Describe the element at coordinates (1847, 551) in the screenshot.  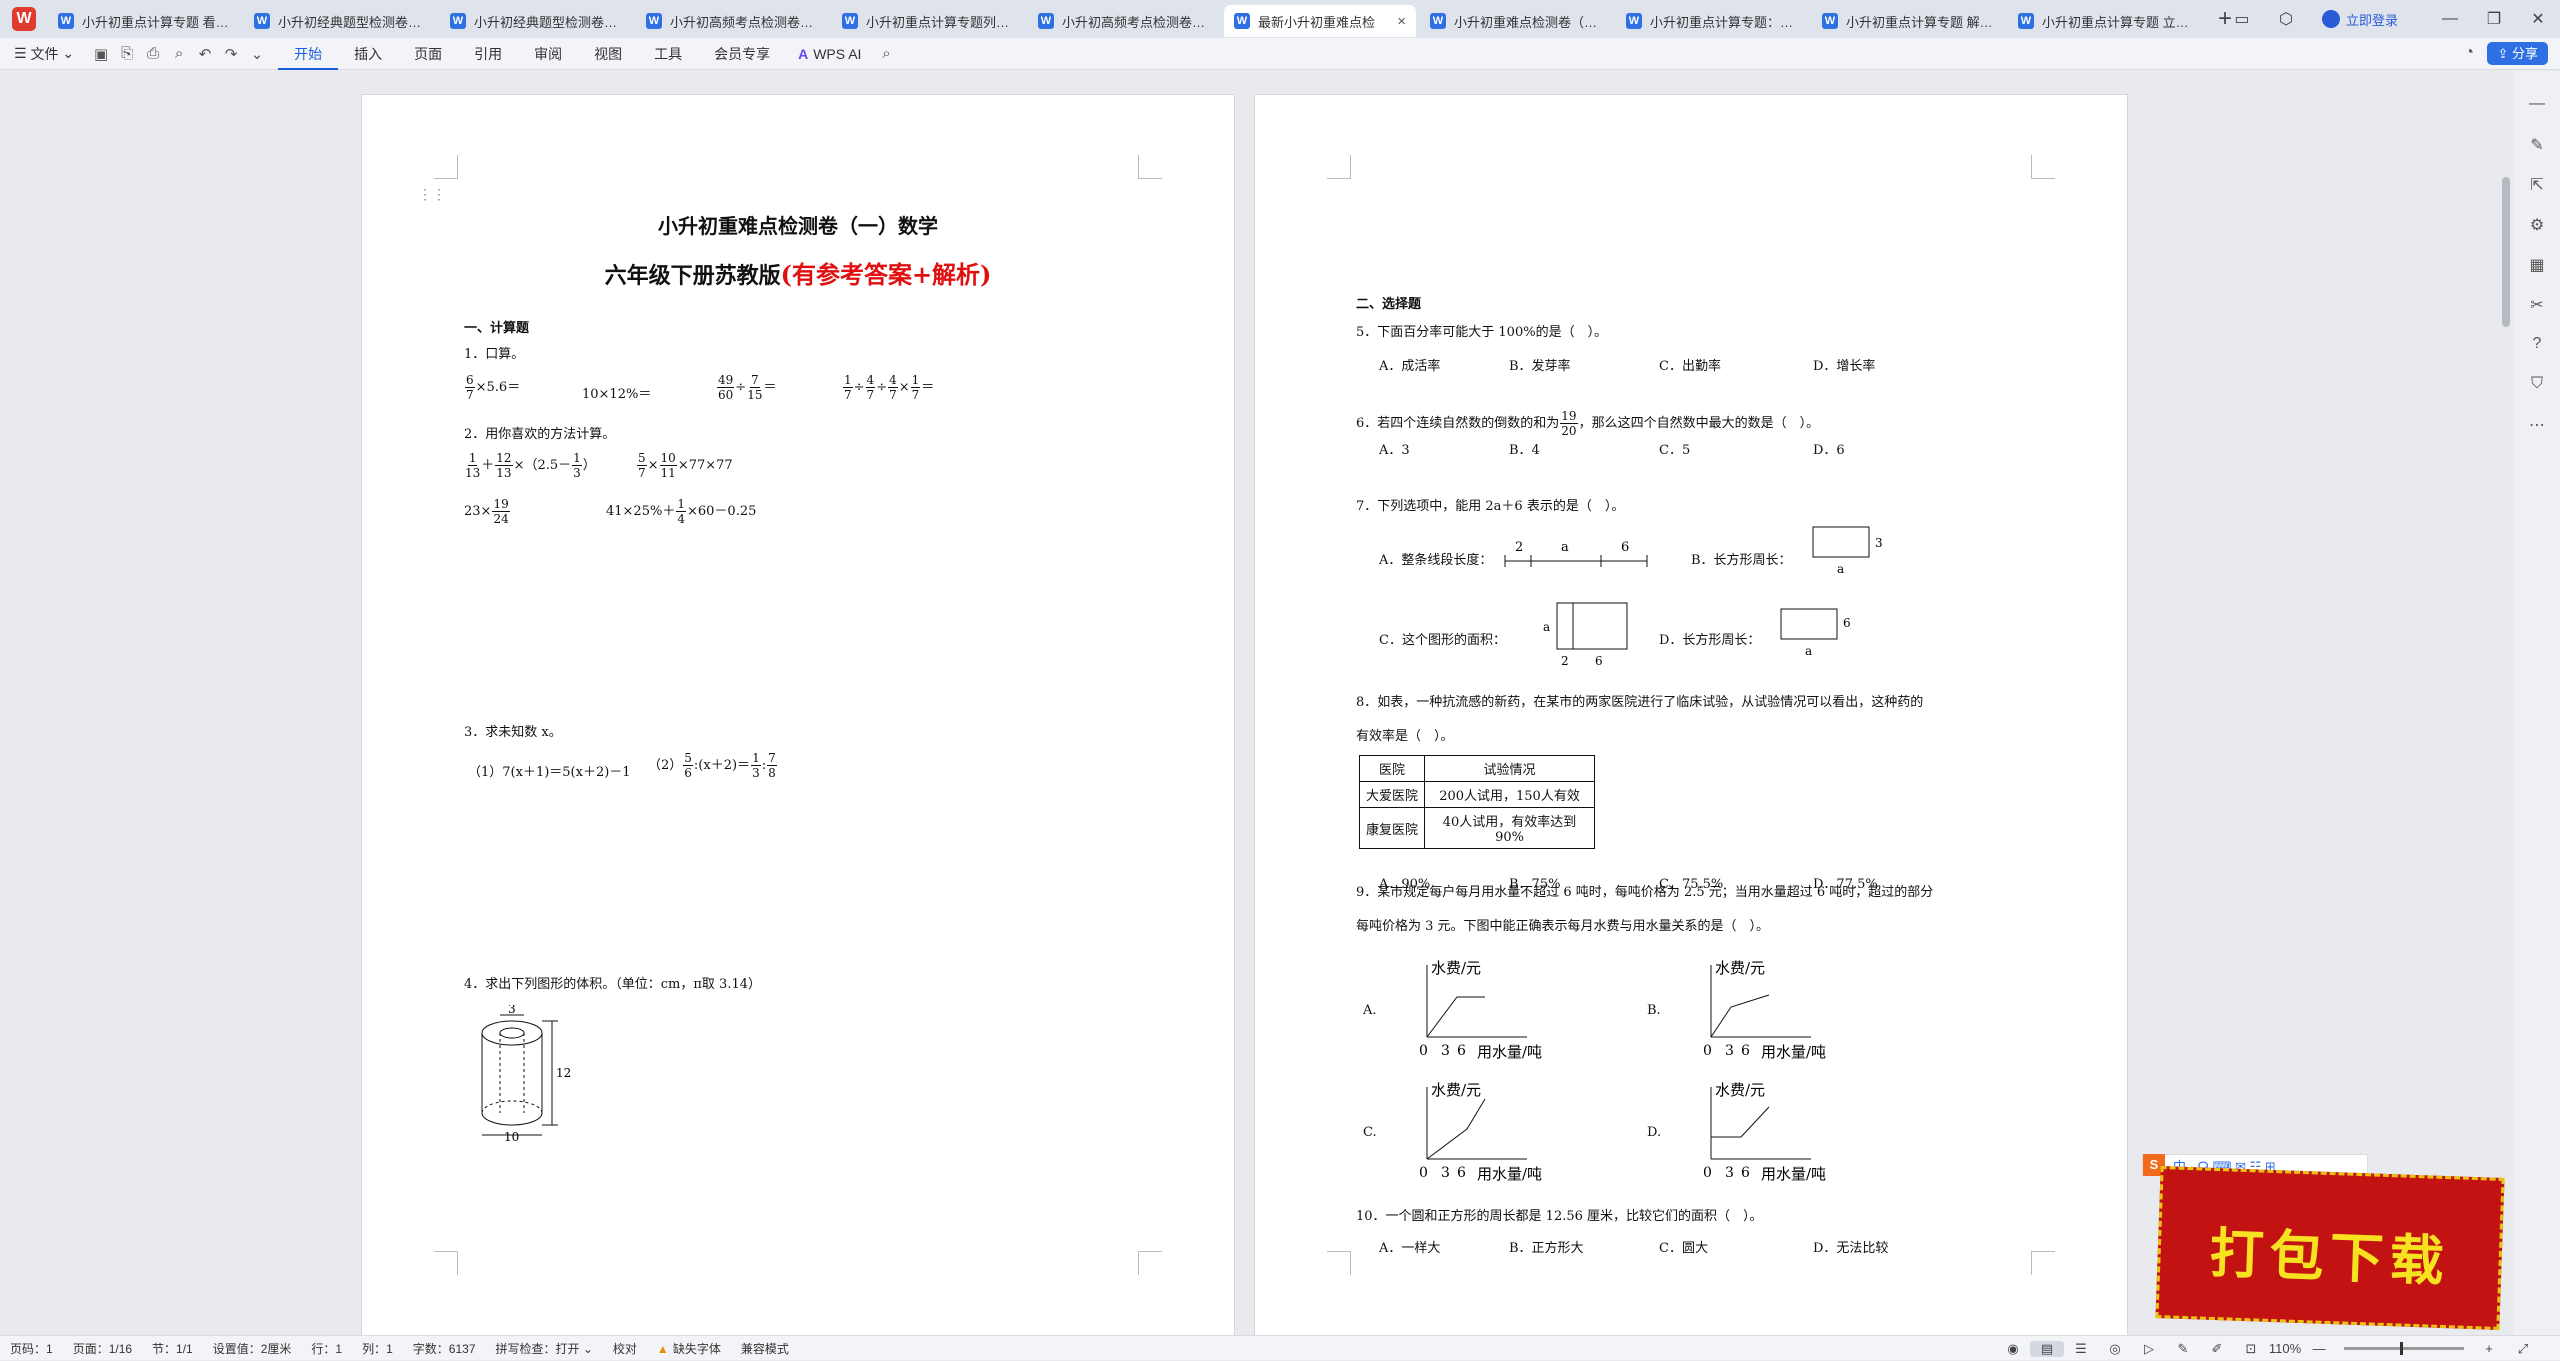
I see `rect-figure-b: 3a` at that location.